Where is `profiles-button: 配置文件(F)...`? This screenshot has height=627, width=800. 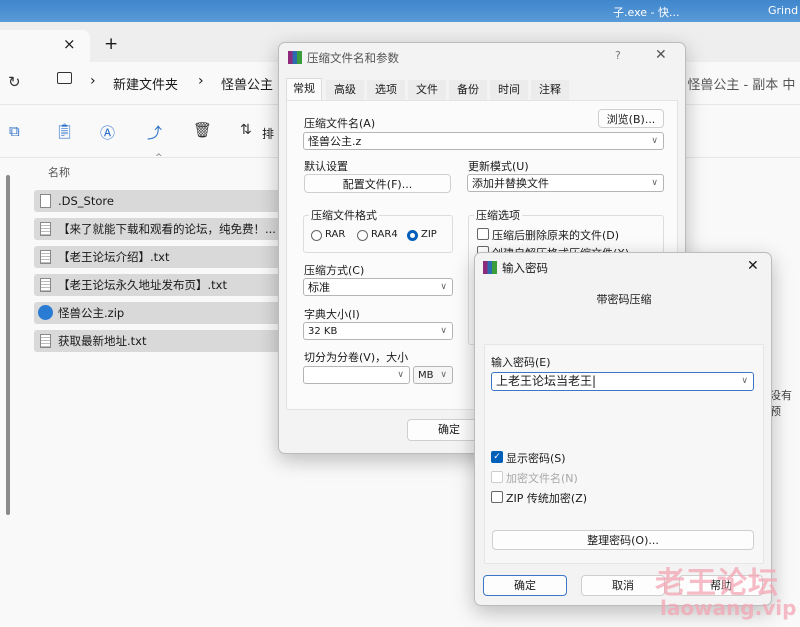 profiles-button: 配置文件(F)... is located at coordinates (377, 183).